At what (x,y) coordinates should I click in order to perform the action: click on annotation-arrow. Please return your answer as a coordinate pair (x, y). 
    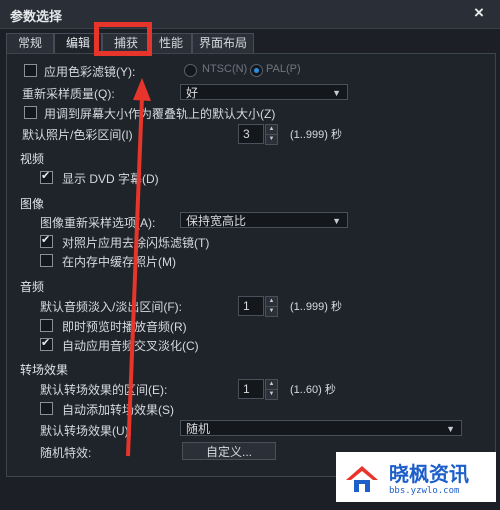
    Looking at the image, I should click on (138, 267).